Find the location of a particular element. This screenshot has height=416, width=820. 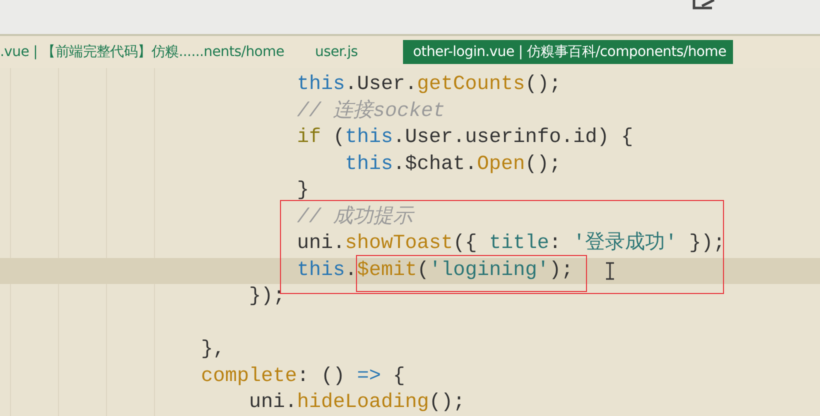

code-line: } is located at coordinates (303, 191).